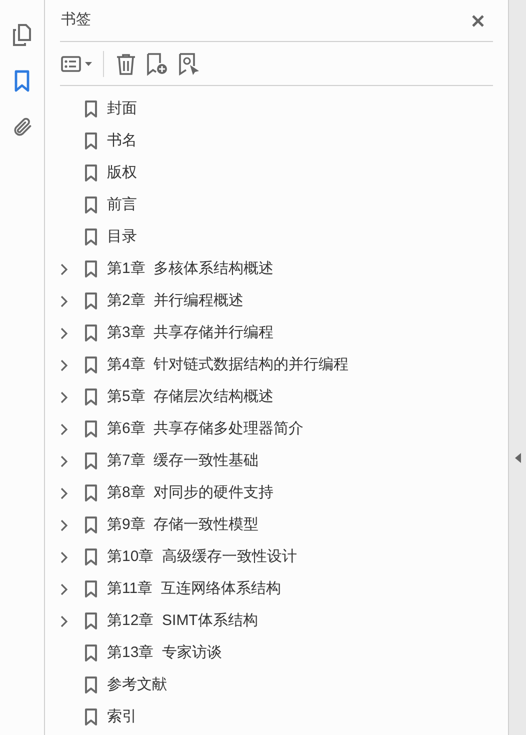 This screenshot has width=526, height=735. I want to click on bookmark-item: 第5章 存储层次结构概述, so click(190, 397).